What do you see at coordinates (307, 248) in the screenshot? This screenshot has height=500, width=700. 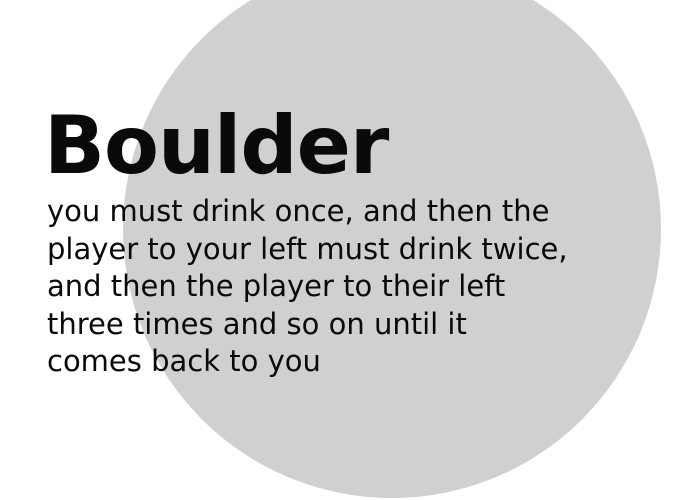 I see `rule-line: player to your left must drink twice,` at bounding box center [307, 248].